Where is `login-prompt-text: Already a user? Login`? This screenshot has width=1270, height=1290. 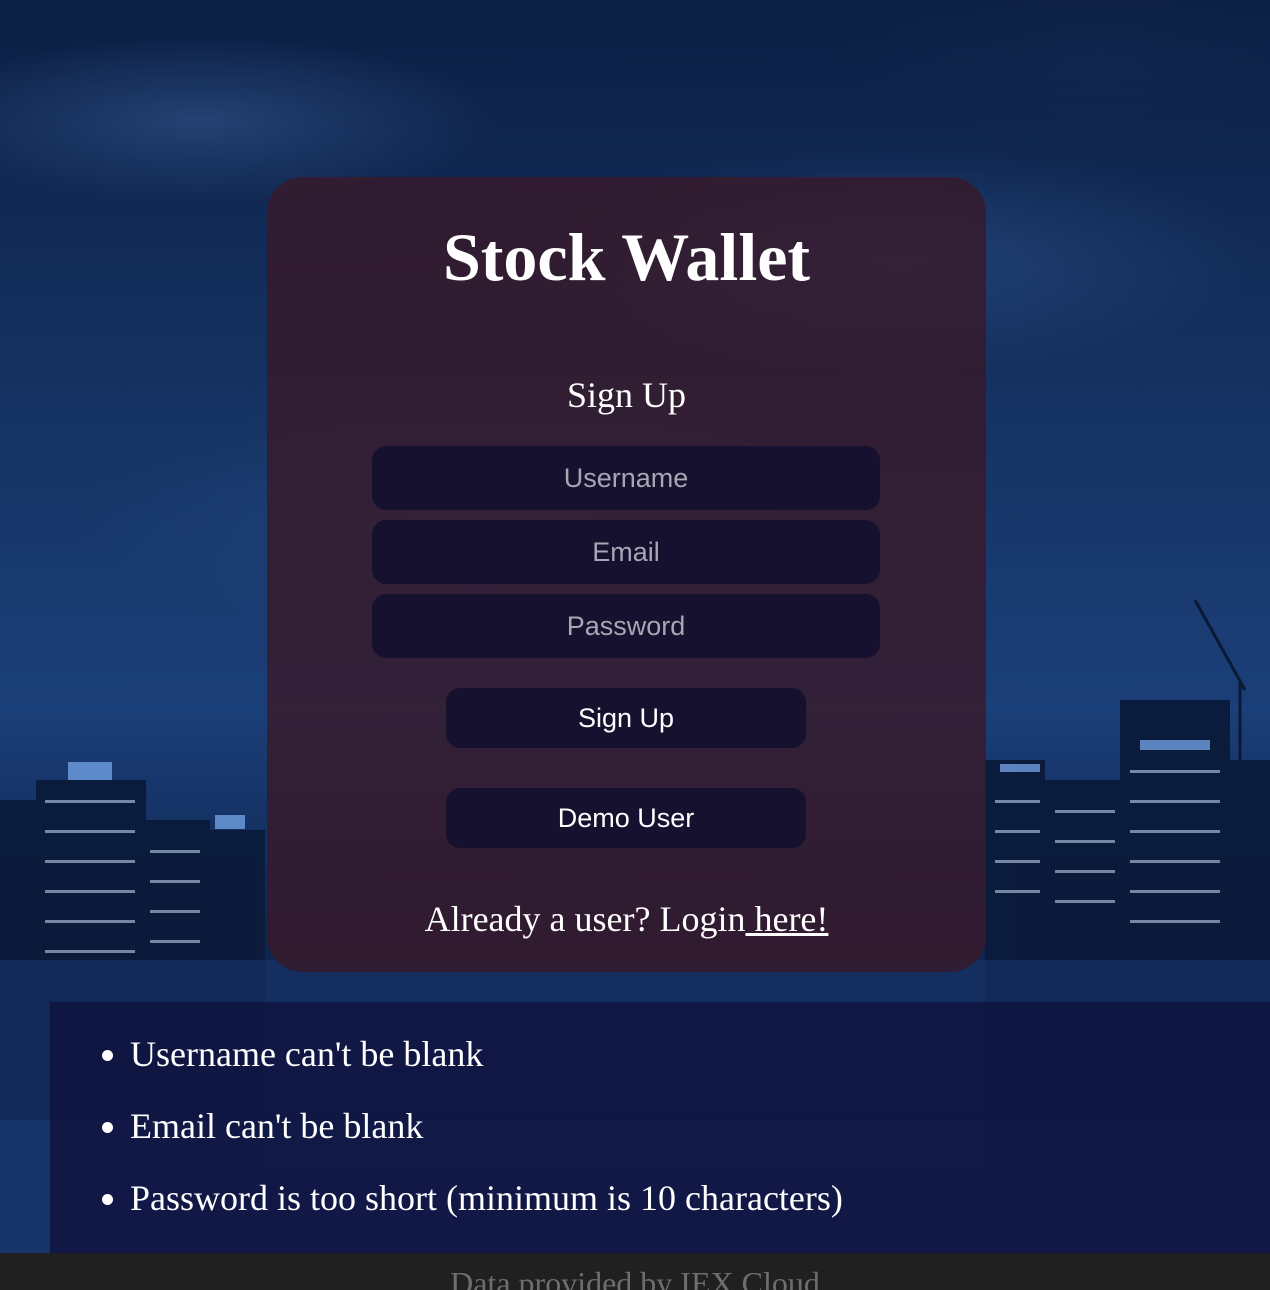
login-prompt-text: Already a user? Login is located at coordinates (585, 919).